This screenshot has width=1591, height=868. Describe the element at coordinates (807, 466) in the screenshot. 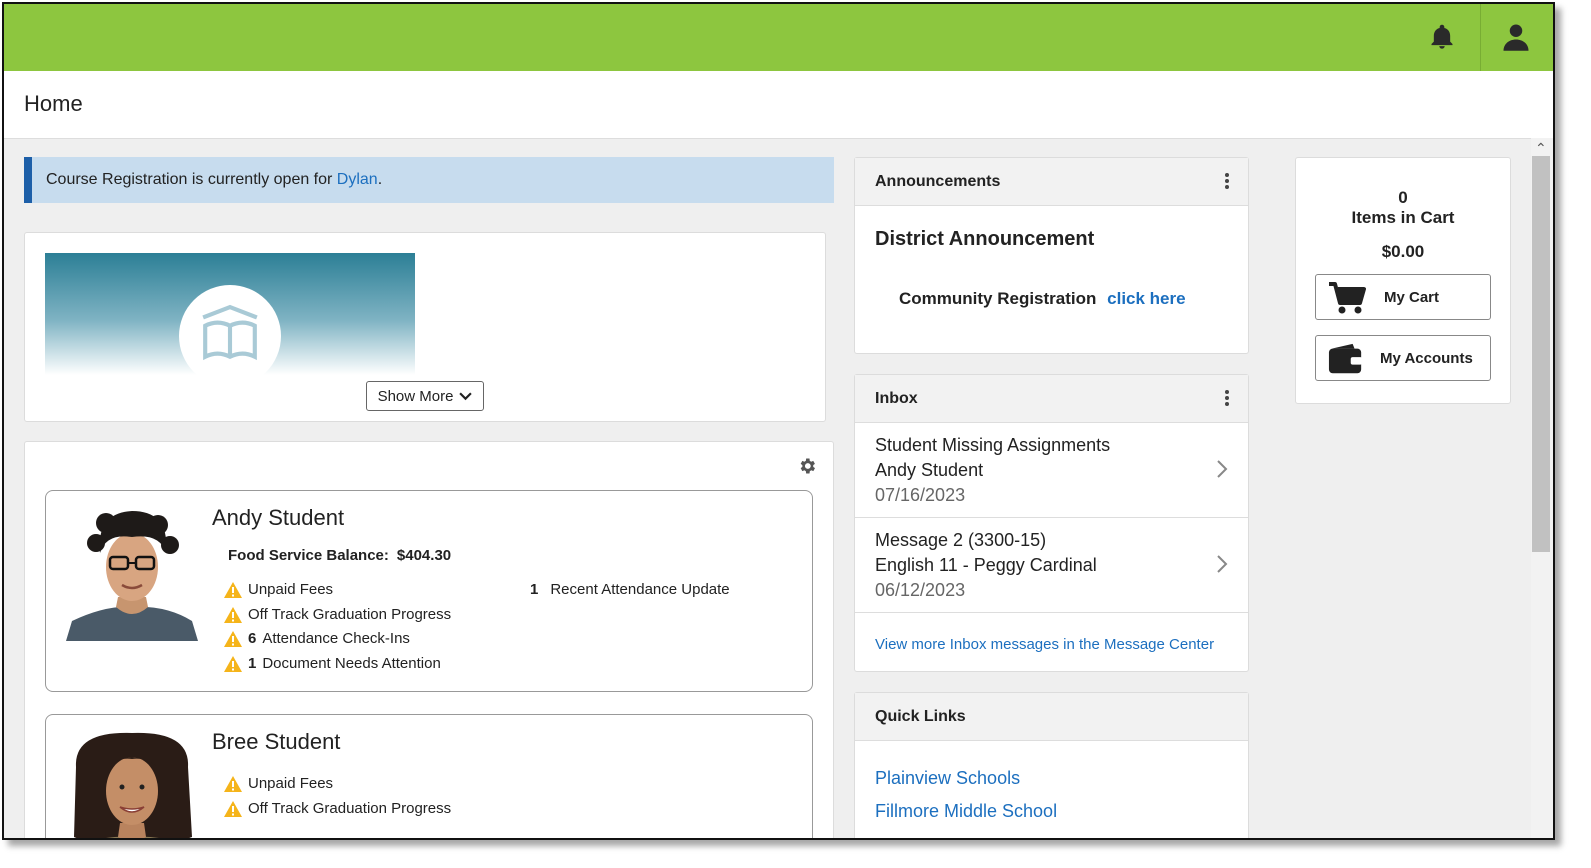

I see `gear-icon` at that location.